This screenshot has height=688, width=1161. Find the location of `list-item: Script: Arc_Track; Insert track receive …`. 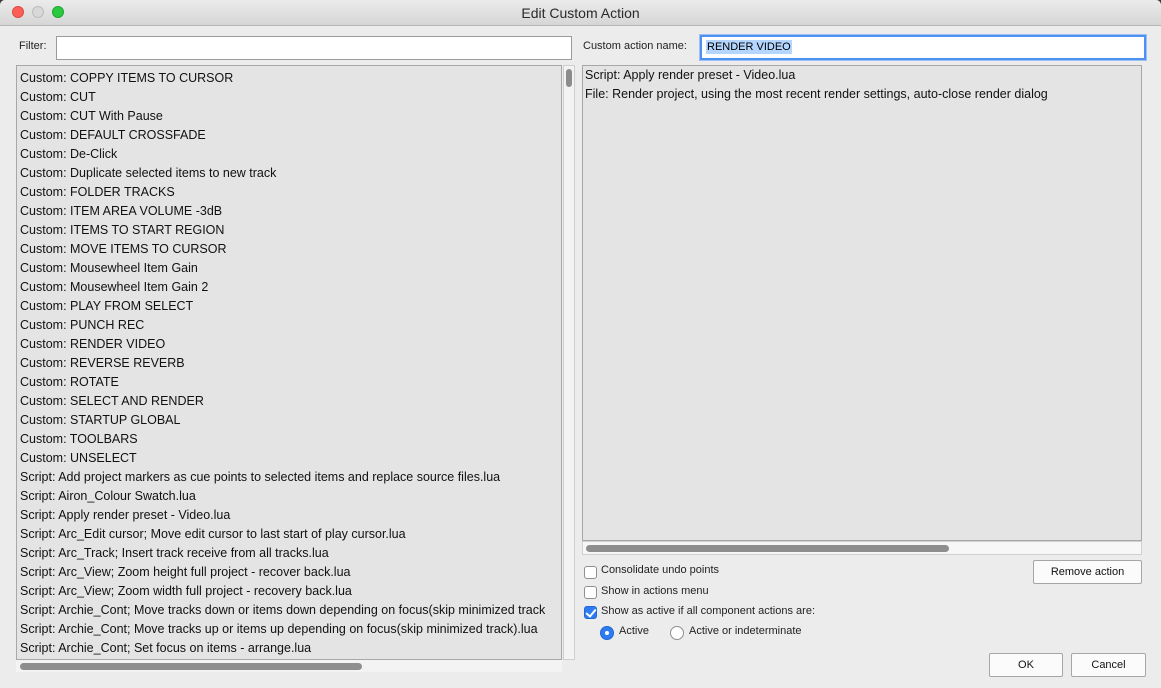

list-item: Script: Arc_Track; Insert track receive … is located at coordinates (174, 553).